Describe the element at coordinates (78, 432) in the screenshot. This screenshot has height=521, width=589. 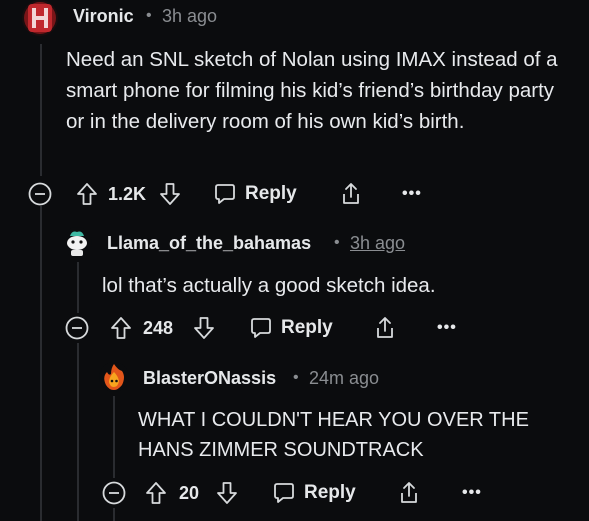
I see `thread-line-2-lower` at that location.